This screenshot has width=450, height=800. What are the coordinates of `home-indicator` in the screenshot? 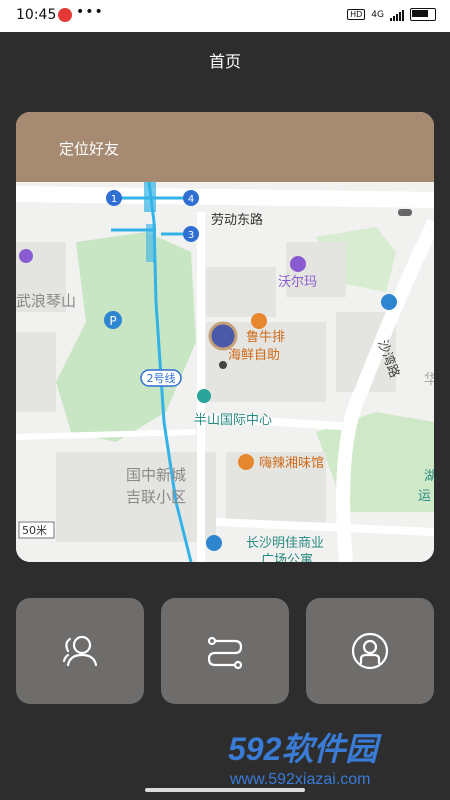 It's located at (225, 790).